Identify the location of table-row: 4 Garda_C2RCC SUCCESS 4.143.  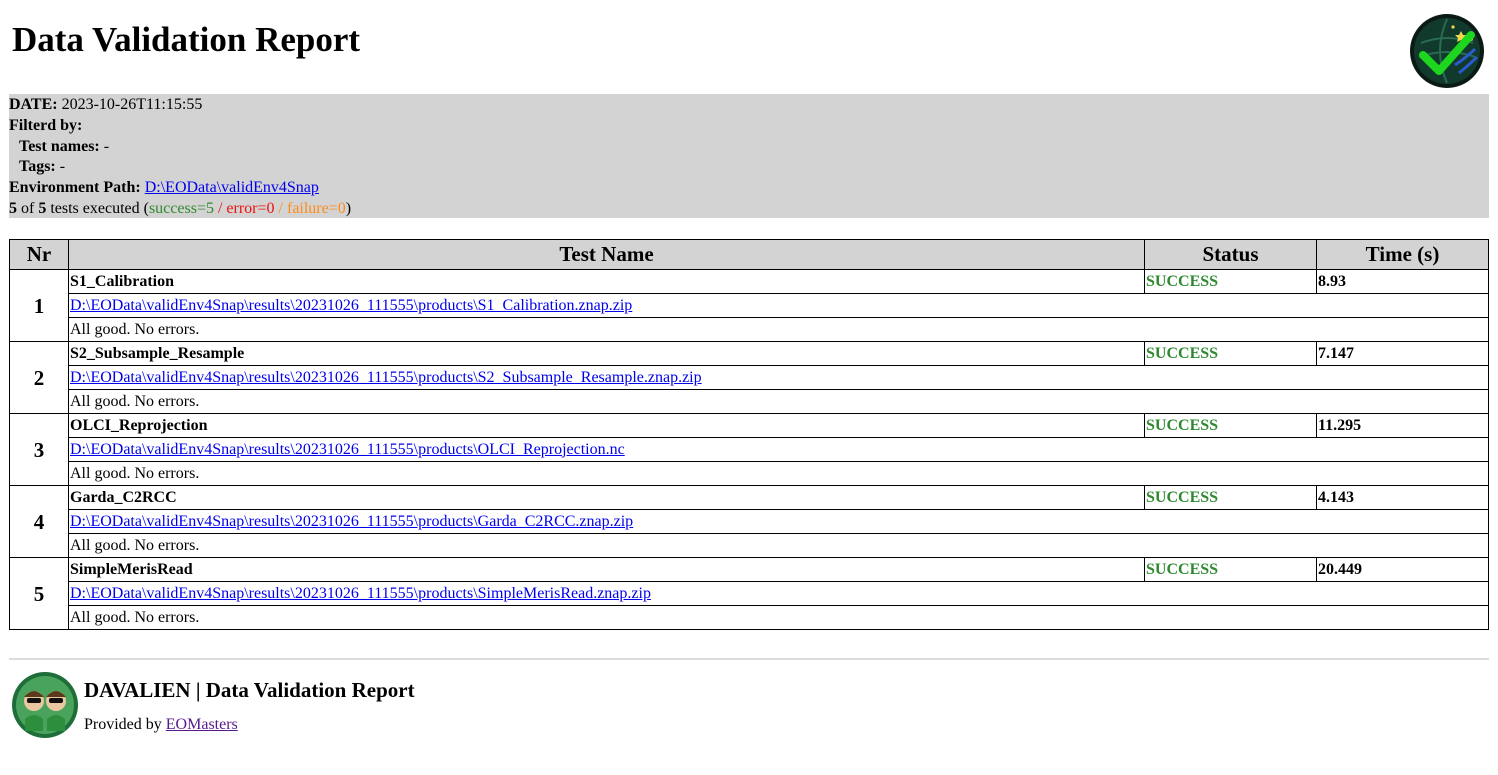
(749, 521).